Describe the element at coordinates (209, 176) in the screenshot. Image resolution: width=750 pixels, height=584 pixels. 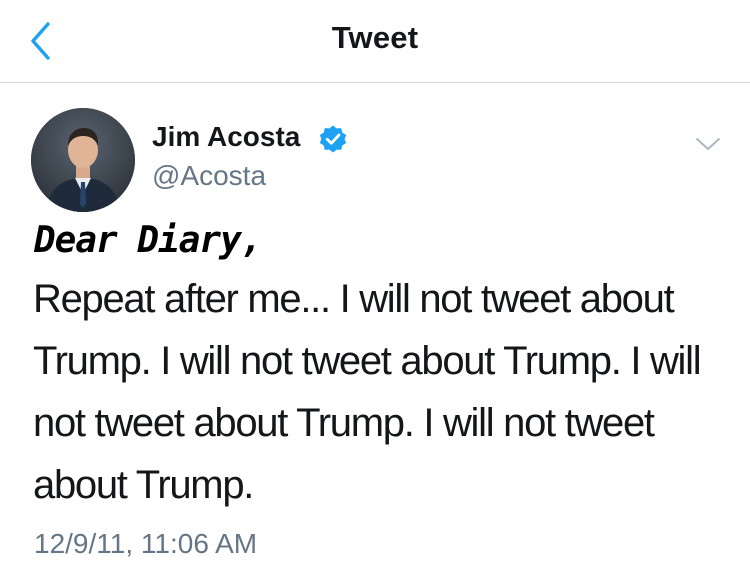
I see `author-handle: @Acosta` at that location.